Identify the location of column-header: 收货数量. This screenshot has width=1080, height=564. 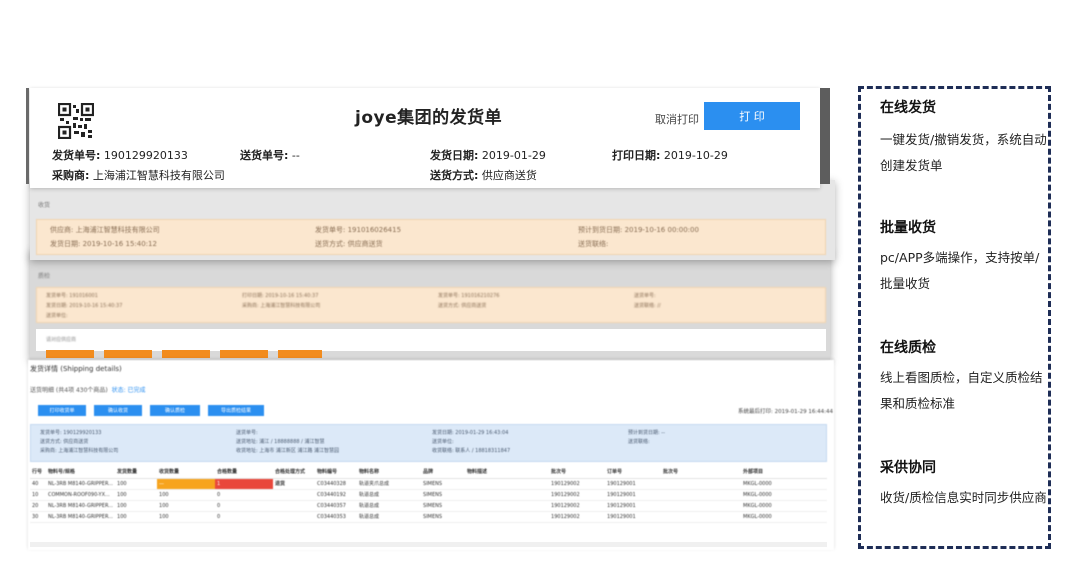
(186, 472).